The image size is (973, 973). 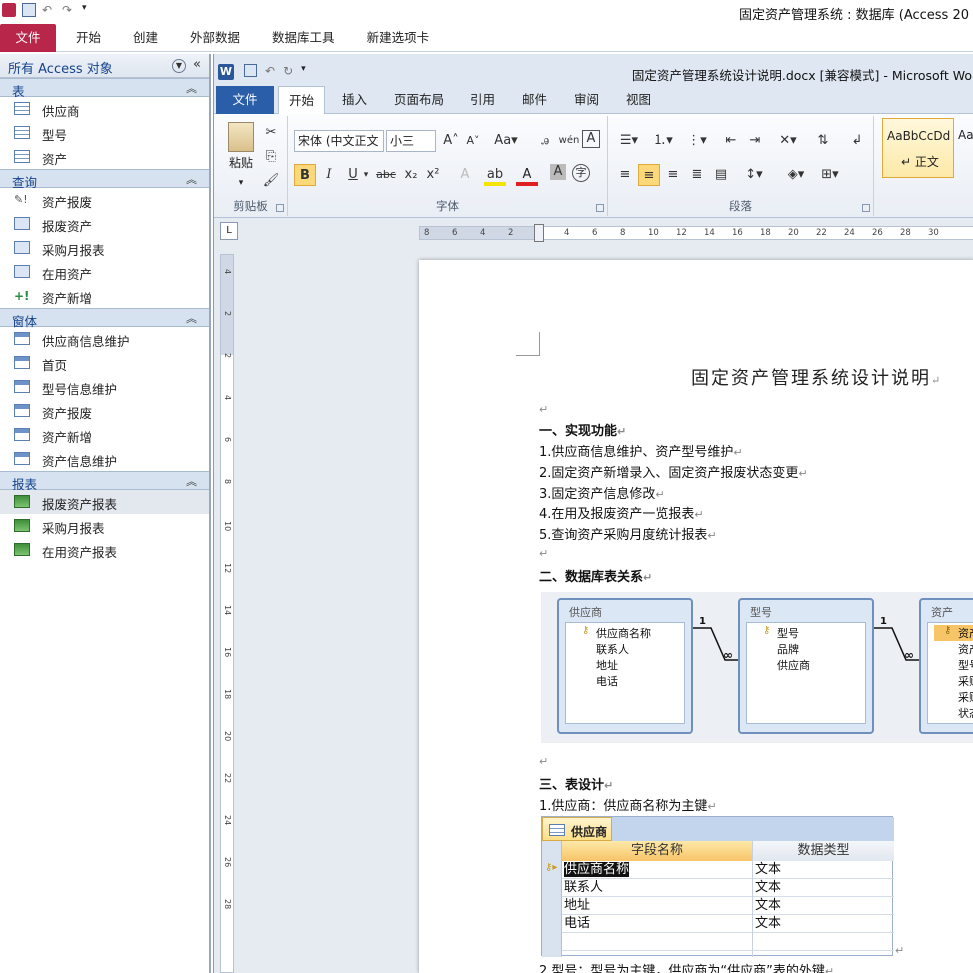 What do you see at coordinates (569, 141) in the screenshot?
I see `phonetic-guide-icon: wén` at bounding box center [569, 141].